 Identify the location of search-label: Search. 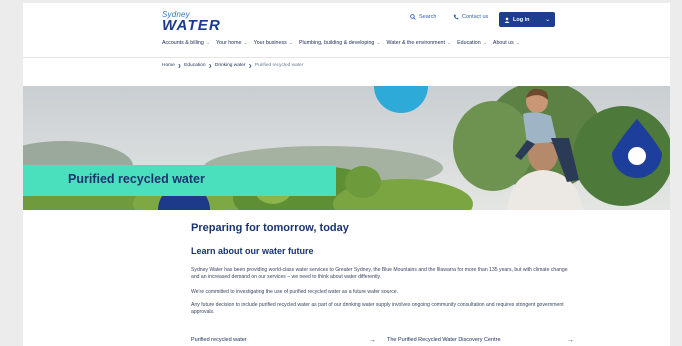
(428, 17).